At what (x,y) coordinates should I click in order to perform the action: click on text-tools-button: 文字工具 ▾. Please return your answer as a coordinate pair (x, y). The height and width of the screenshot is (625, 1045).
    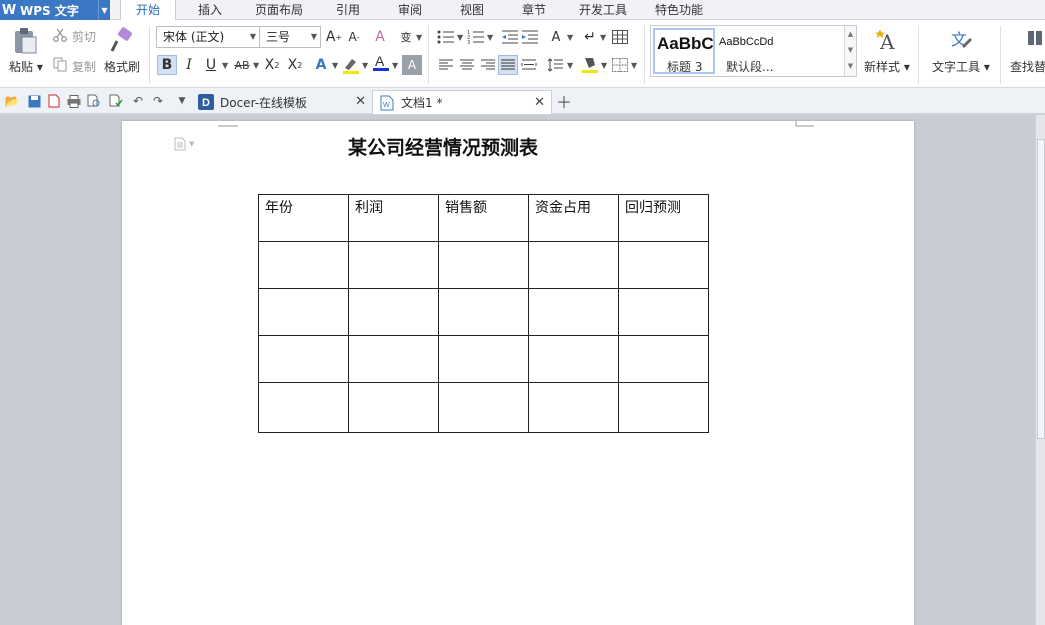
    Looking at the image, I should click on (961, 66).